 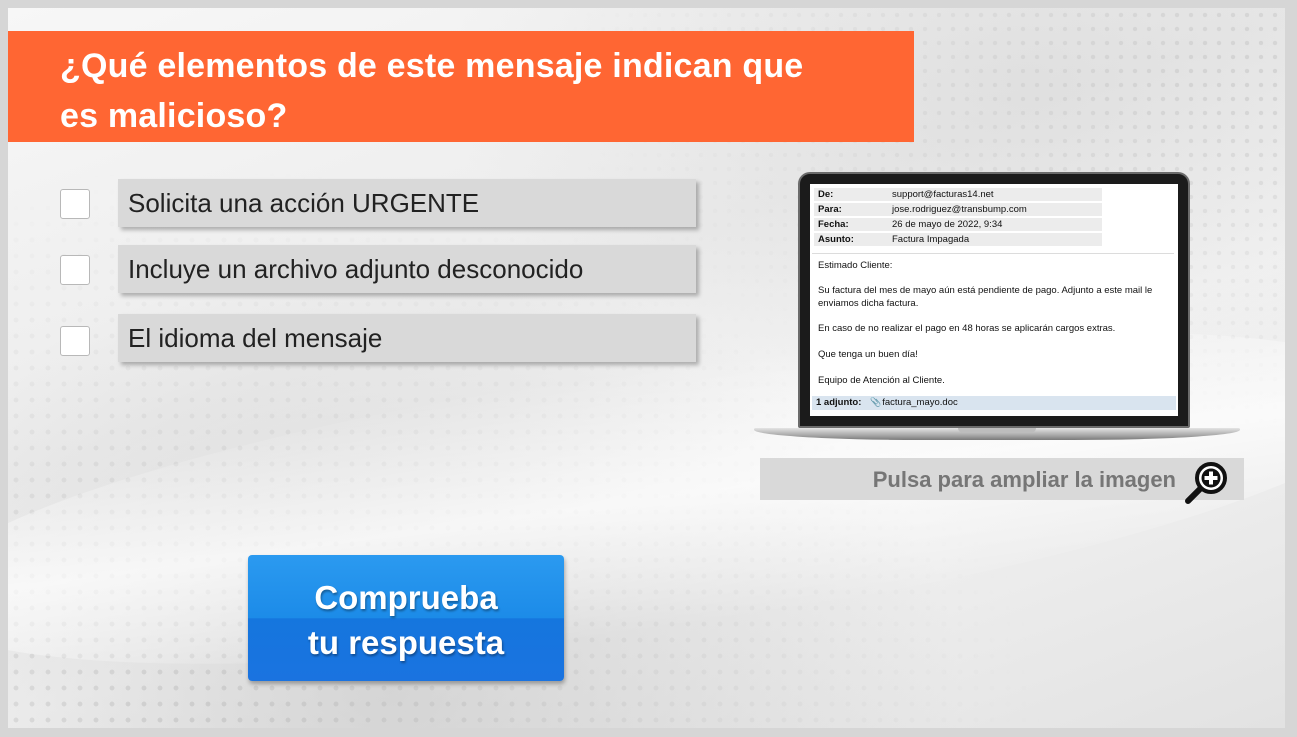 I want to click on check-answer-line-1: Comprueba, so click(x=406, y=597).